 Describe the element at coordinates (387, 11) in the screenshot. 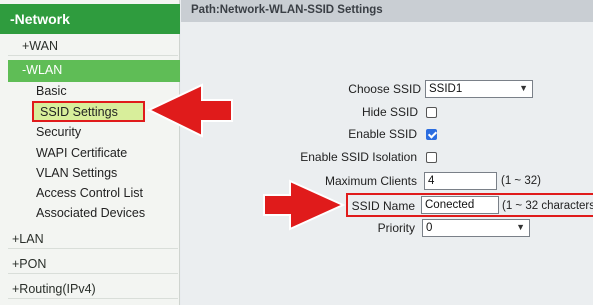

I see `breadcrumb: Path:Network-WLAN-SSID Settings` at that location.